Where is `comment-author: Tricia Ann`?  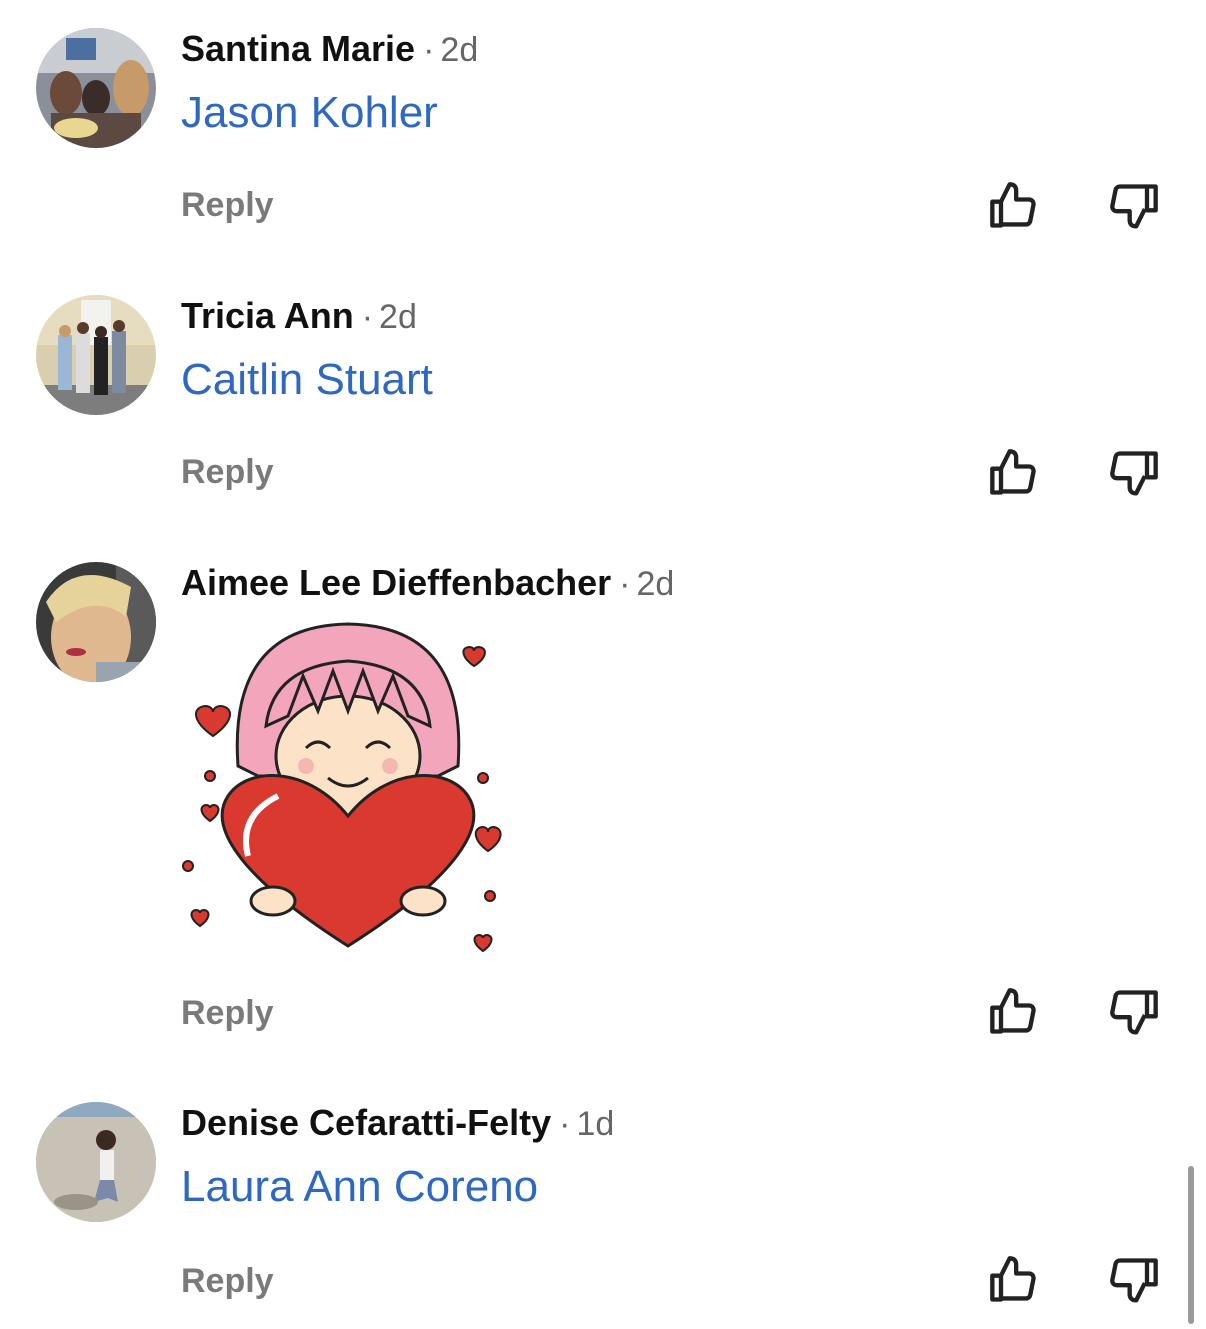
comment-author: Tricia Ann is located at coordinates (267, 315).